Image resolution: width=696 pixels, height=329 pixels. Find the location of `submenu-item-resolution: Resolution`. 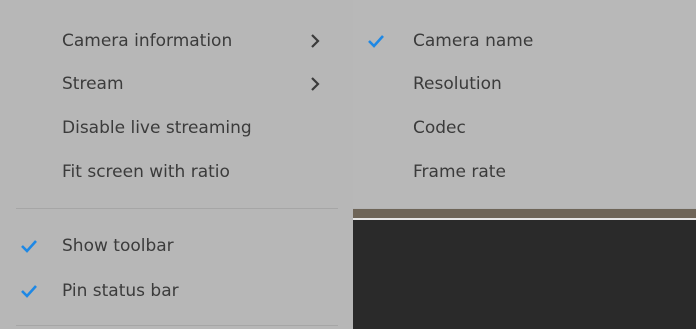

submenu-item-resolution: Resolution is located at coordinates (524, 84).